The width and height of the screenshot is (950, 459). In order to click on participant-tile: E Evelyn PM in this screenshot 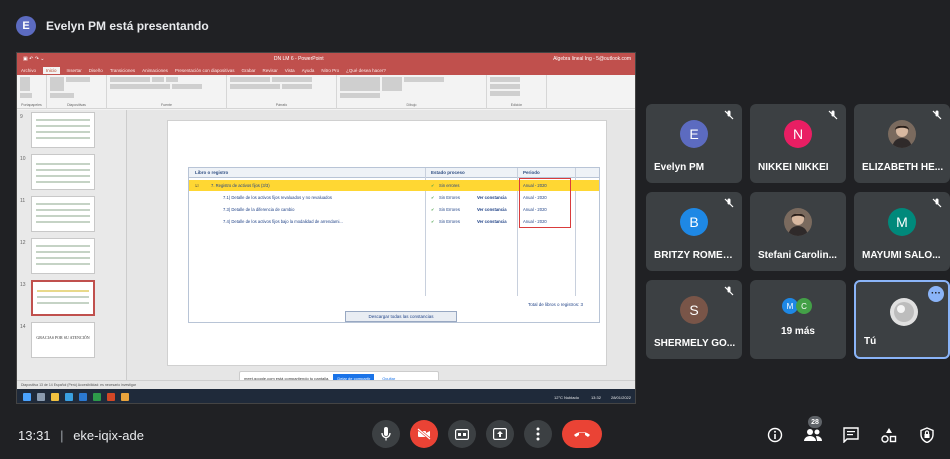, I will do `click(694, 143)`.